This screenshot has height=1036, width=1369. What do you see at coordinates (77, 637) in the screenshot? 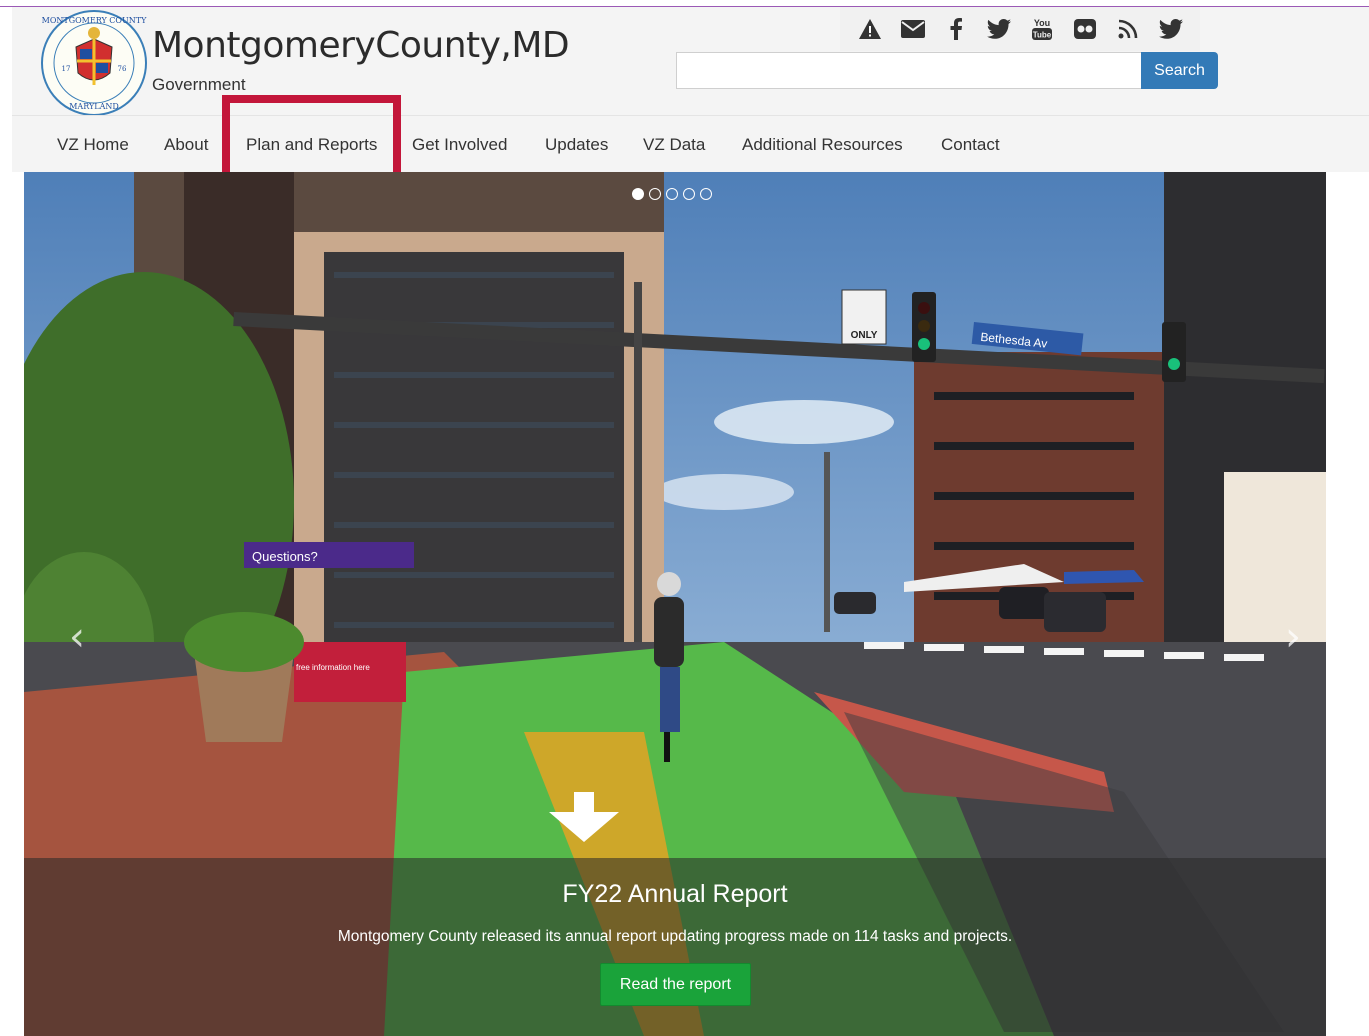
I see `carousel-prev-icon: ‹` at bounding box center [77, 637].